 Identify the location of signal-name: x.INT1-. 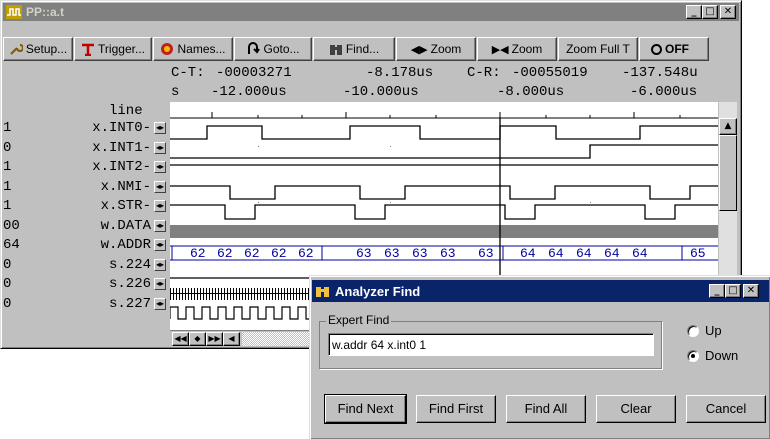
(121, 147).